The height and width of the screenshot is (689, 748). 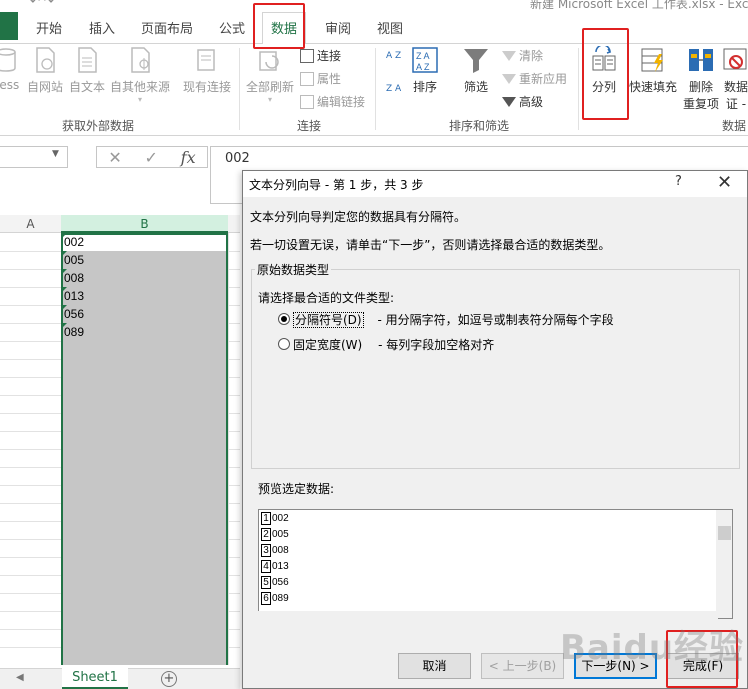 What do you see at coordinates (338, 27) in the screenshot?
I see `tab-review: 审阅` at bounding box center [338, 27].